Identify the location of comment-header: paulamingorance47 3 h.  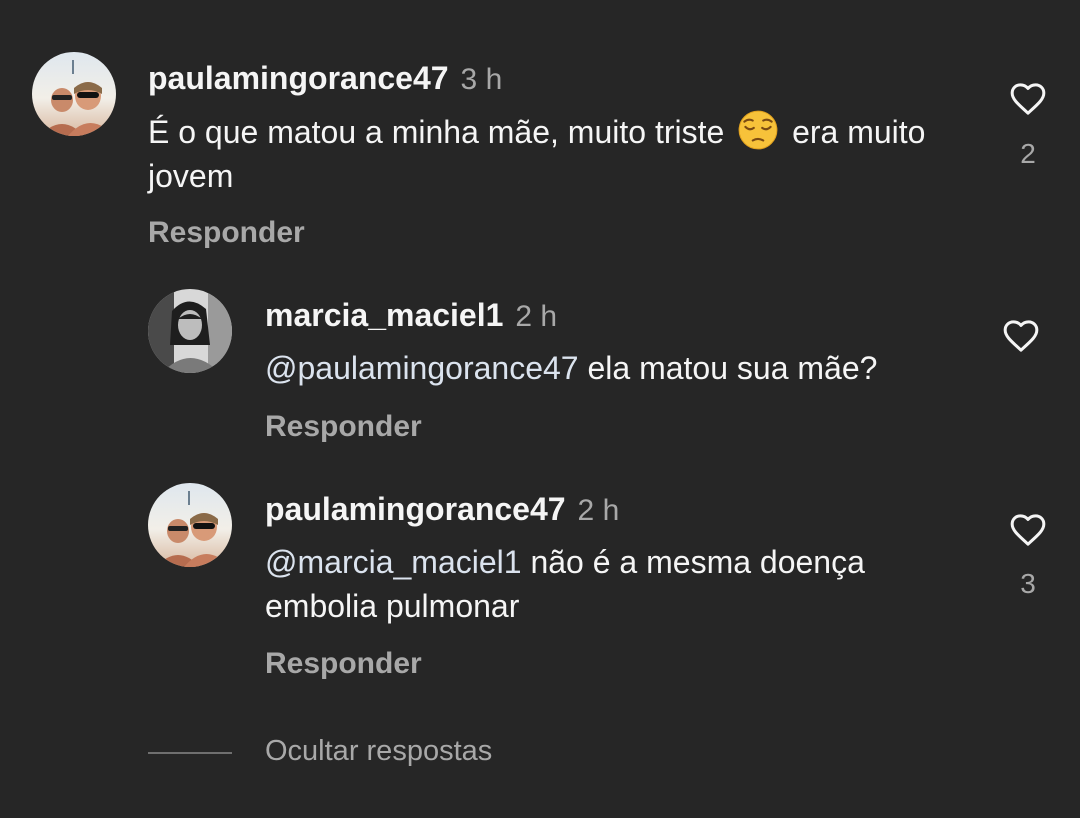
(325, 78).